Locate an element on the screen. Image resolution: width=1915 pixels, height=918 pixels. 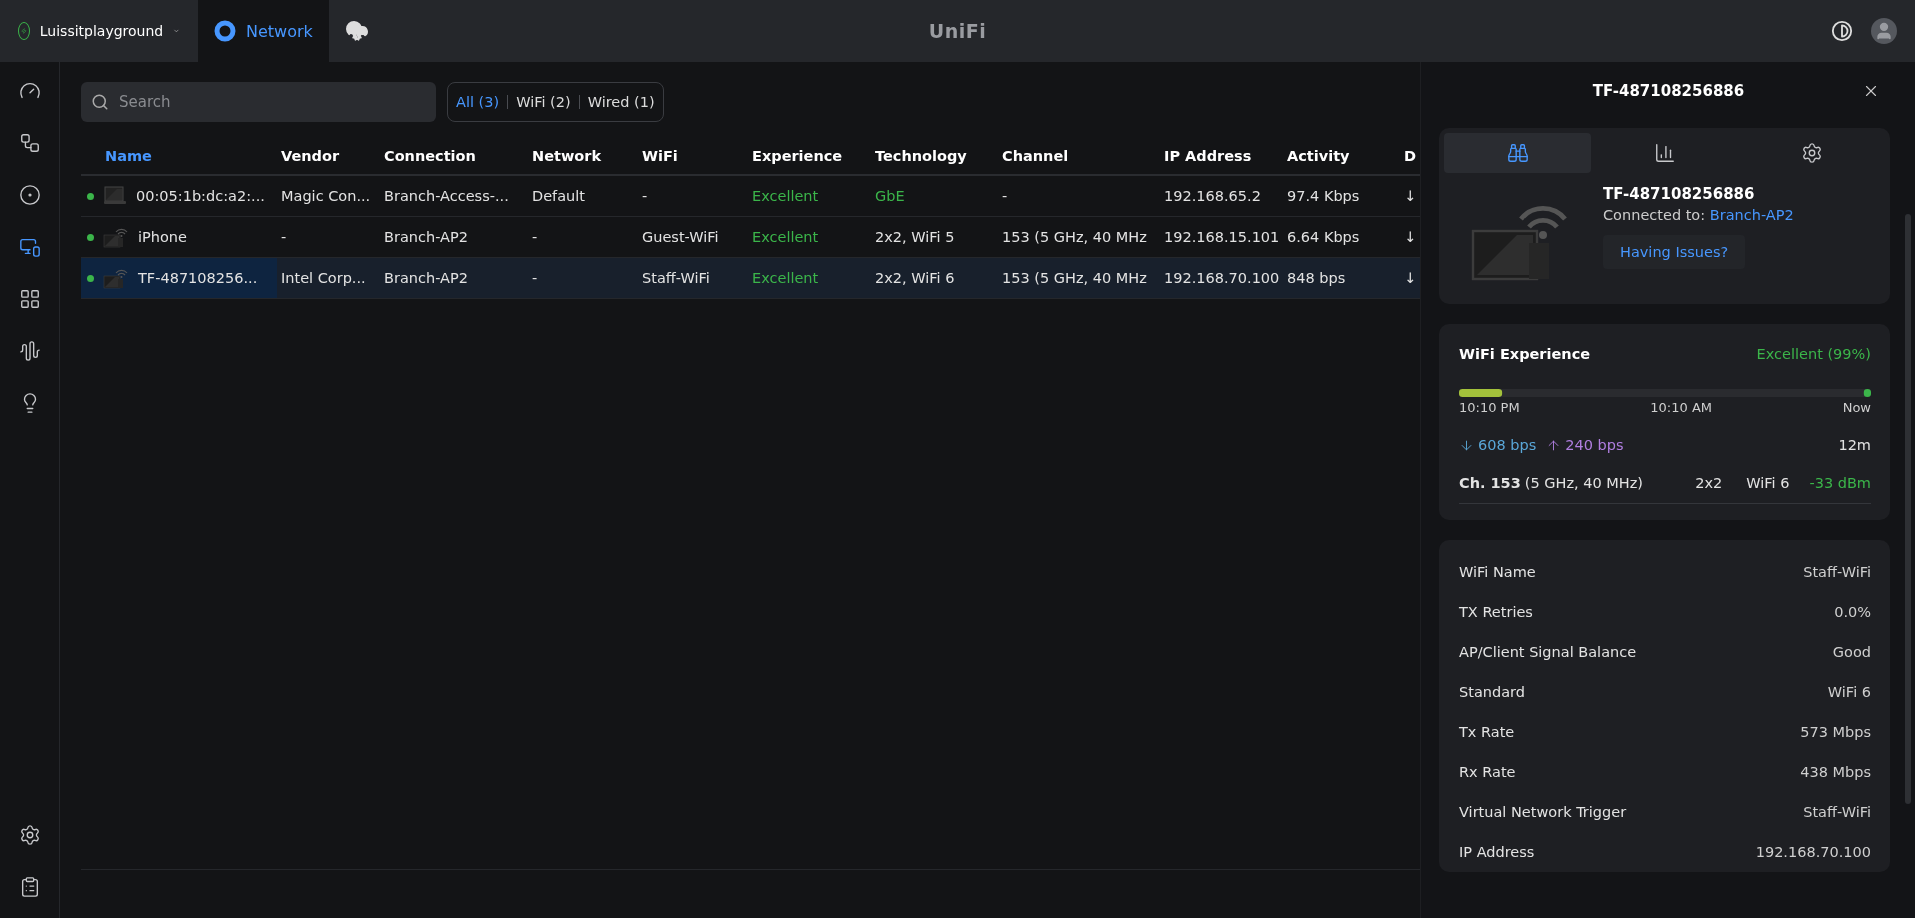
table-row: TF-487108256... Intel Corp... Branch-AP2 - Staff-WiFi Excellent 2x2, WiFi 6 153 (5 GHz, 40 MHz 192.168.70.100 848 bps ↓ is located at coordinates (750, 278).